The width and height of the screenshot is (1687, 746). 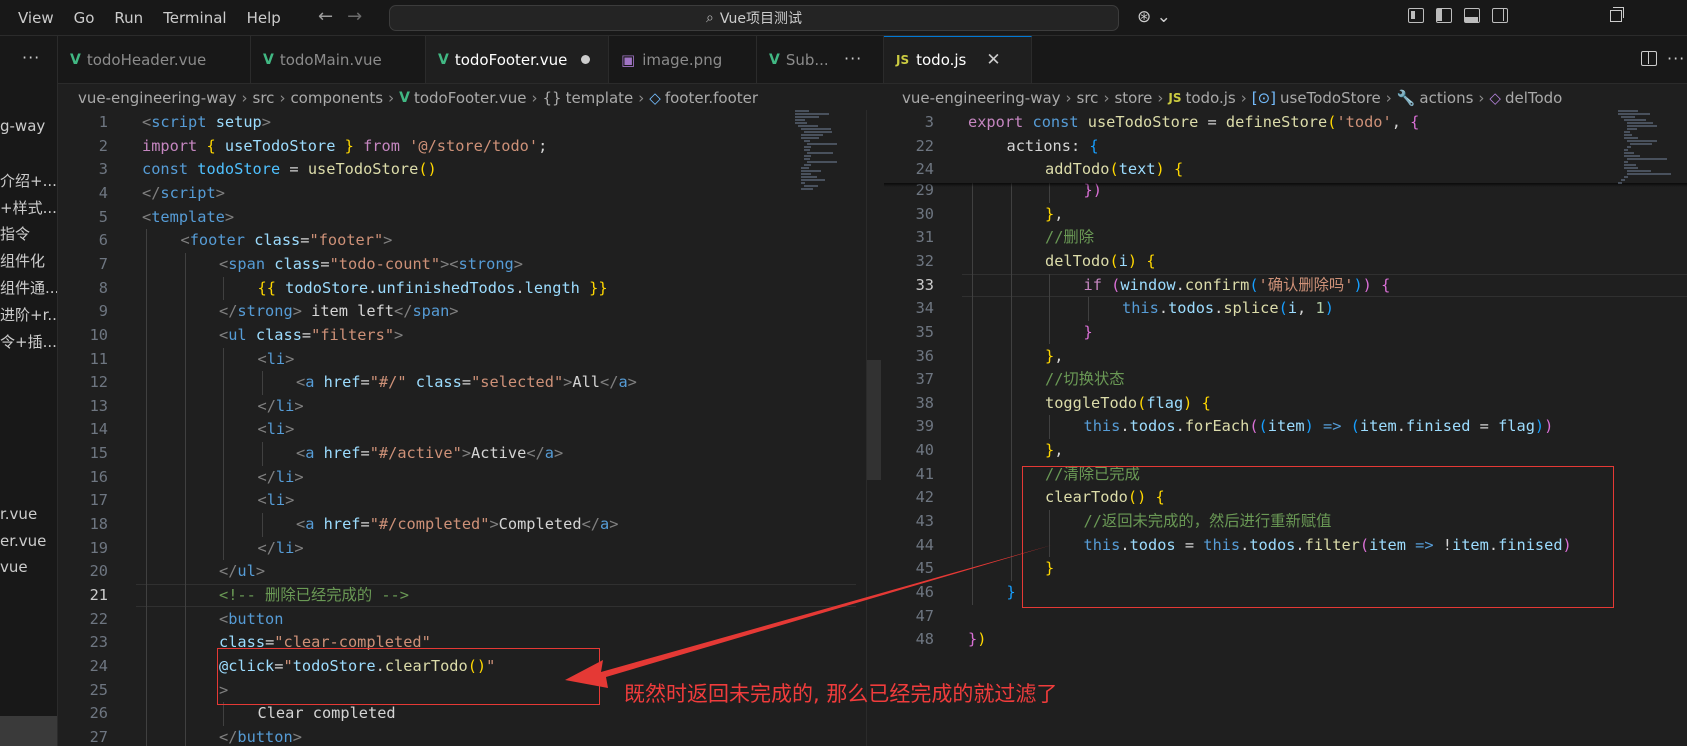 What do you see at coordinates (808, 616) in the screenshot?
I see `annotation-arrow-icon` at bounding box center [808, 616].